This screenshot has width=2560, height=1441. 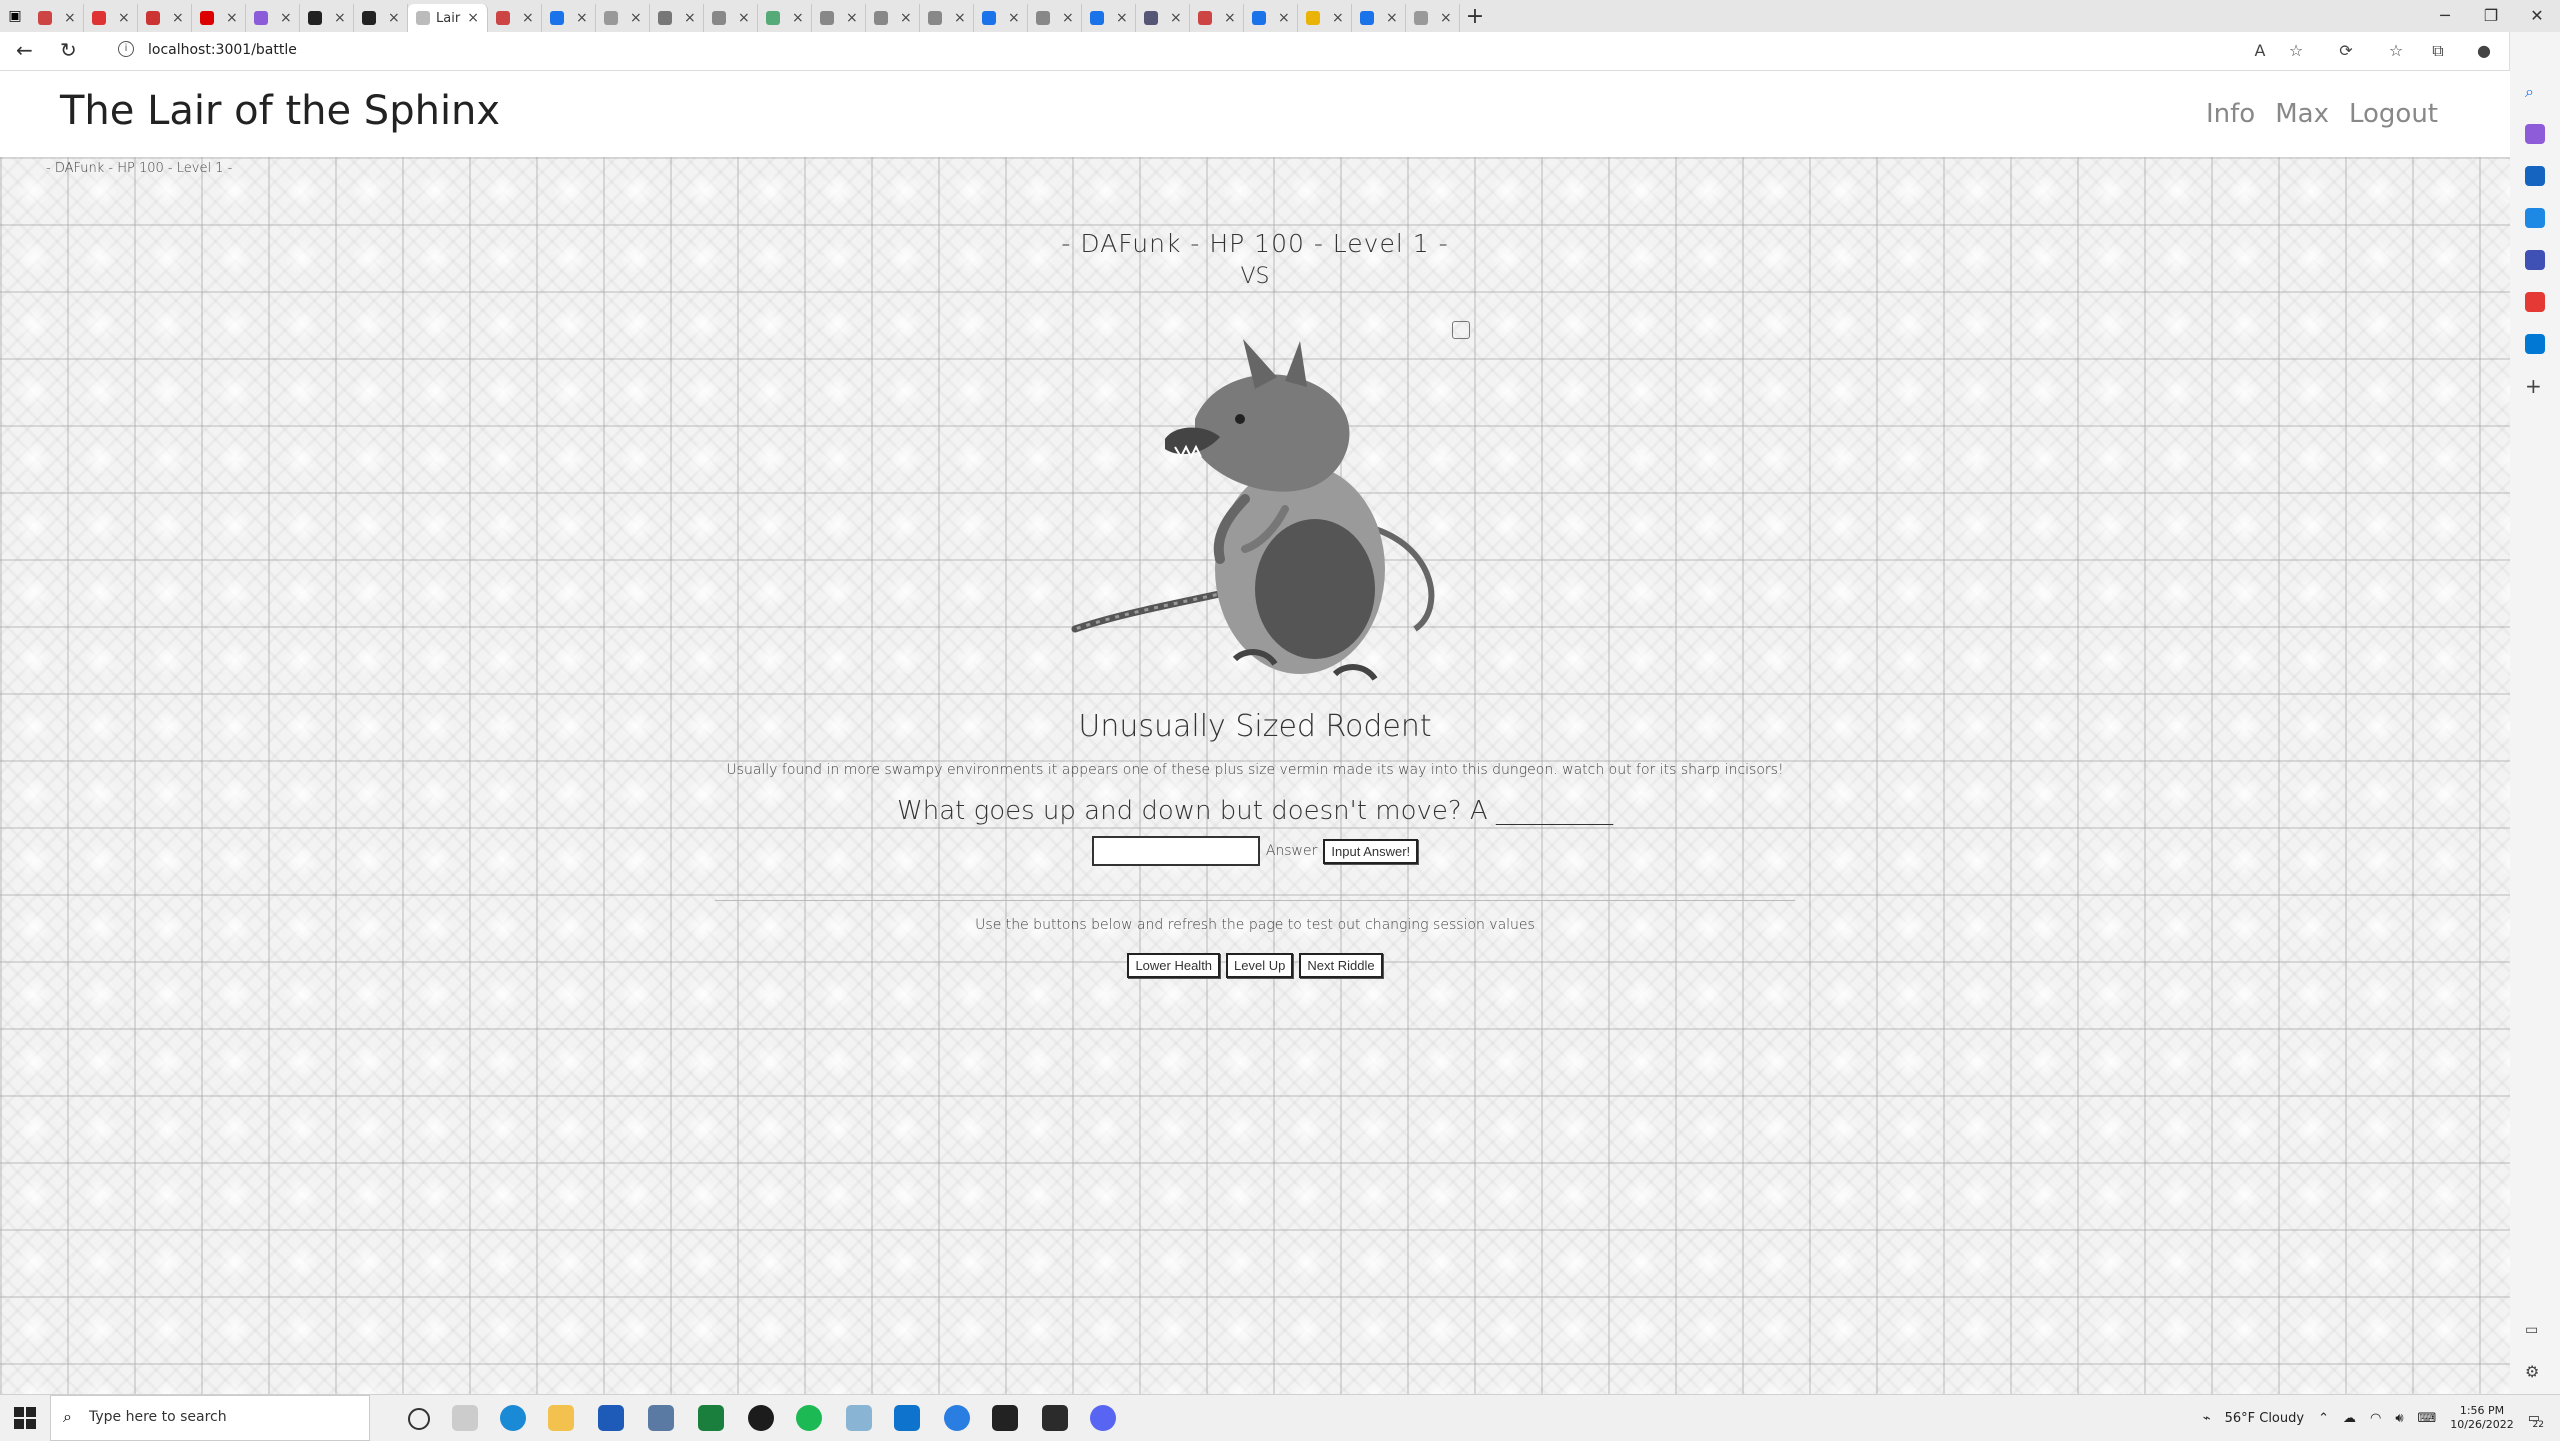 What do you see at coordinates (24, 50) in the screenshot?
I see `back-icon: ←` at bounding box center [24, 50].